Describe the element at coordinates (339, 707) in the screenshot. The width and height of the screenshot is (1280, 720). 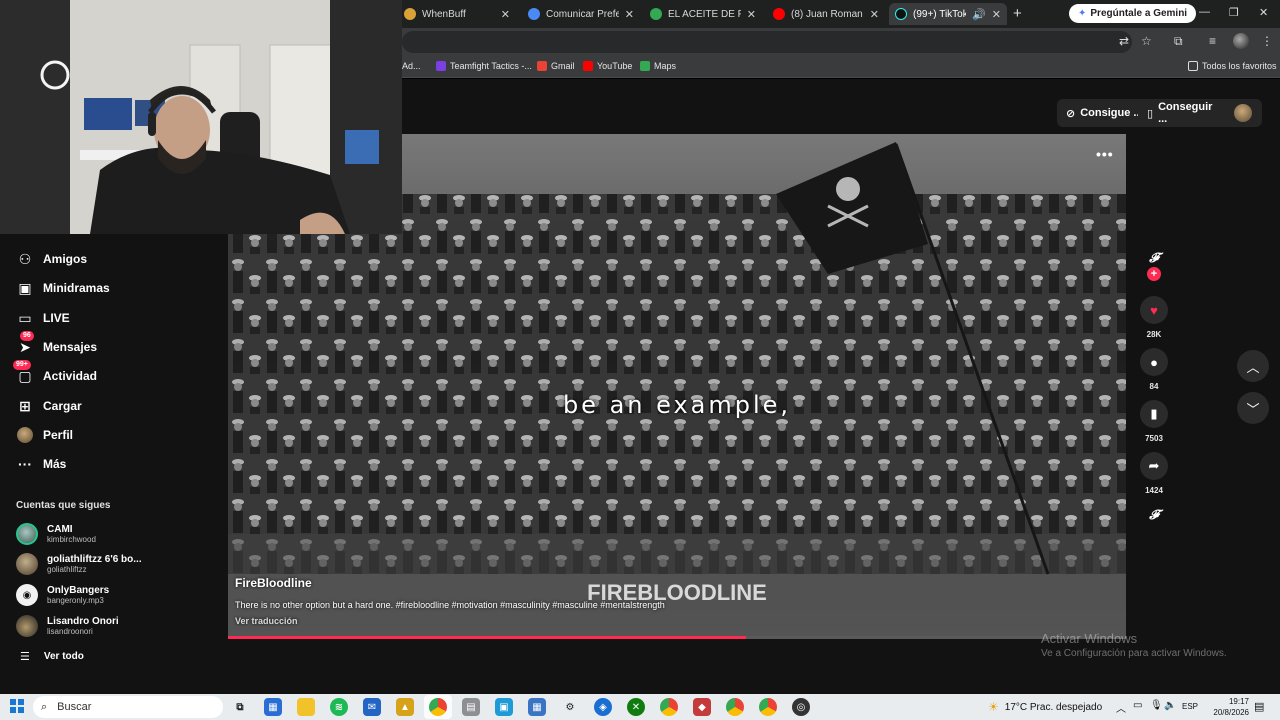
I see `spotify-icon: ≋` at that location.